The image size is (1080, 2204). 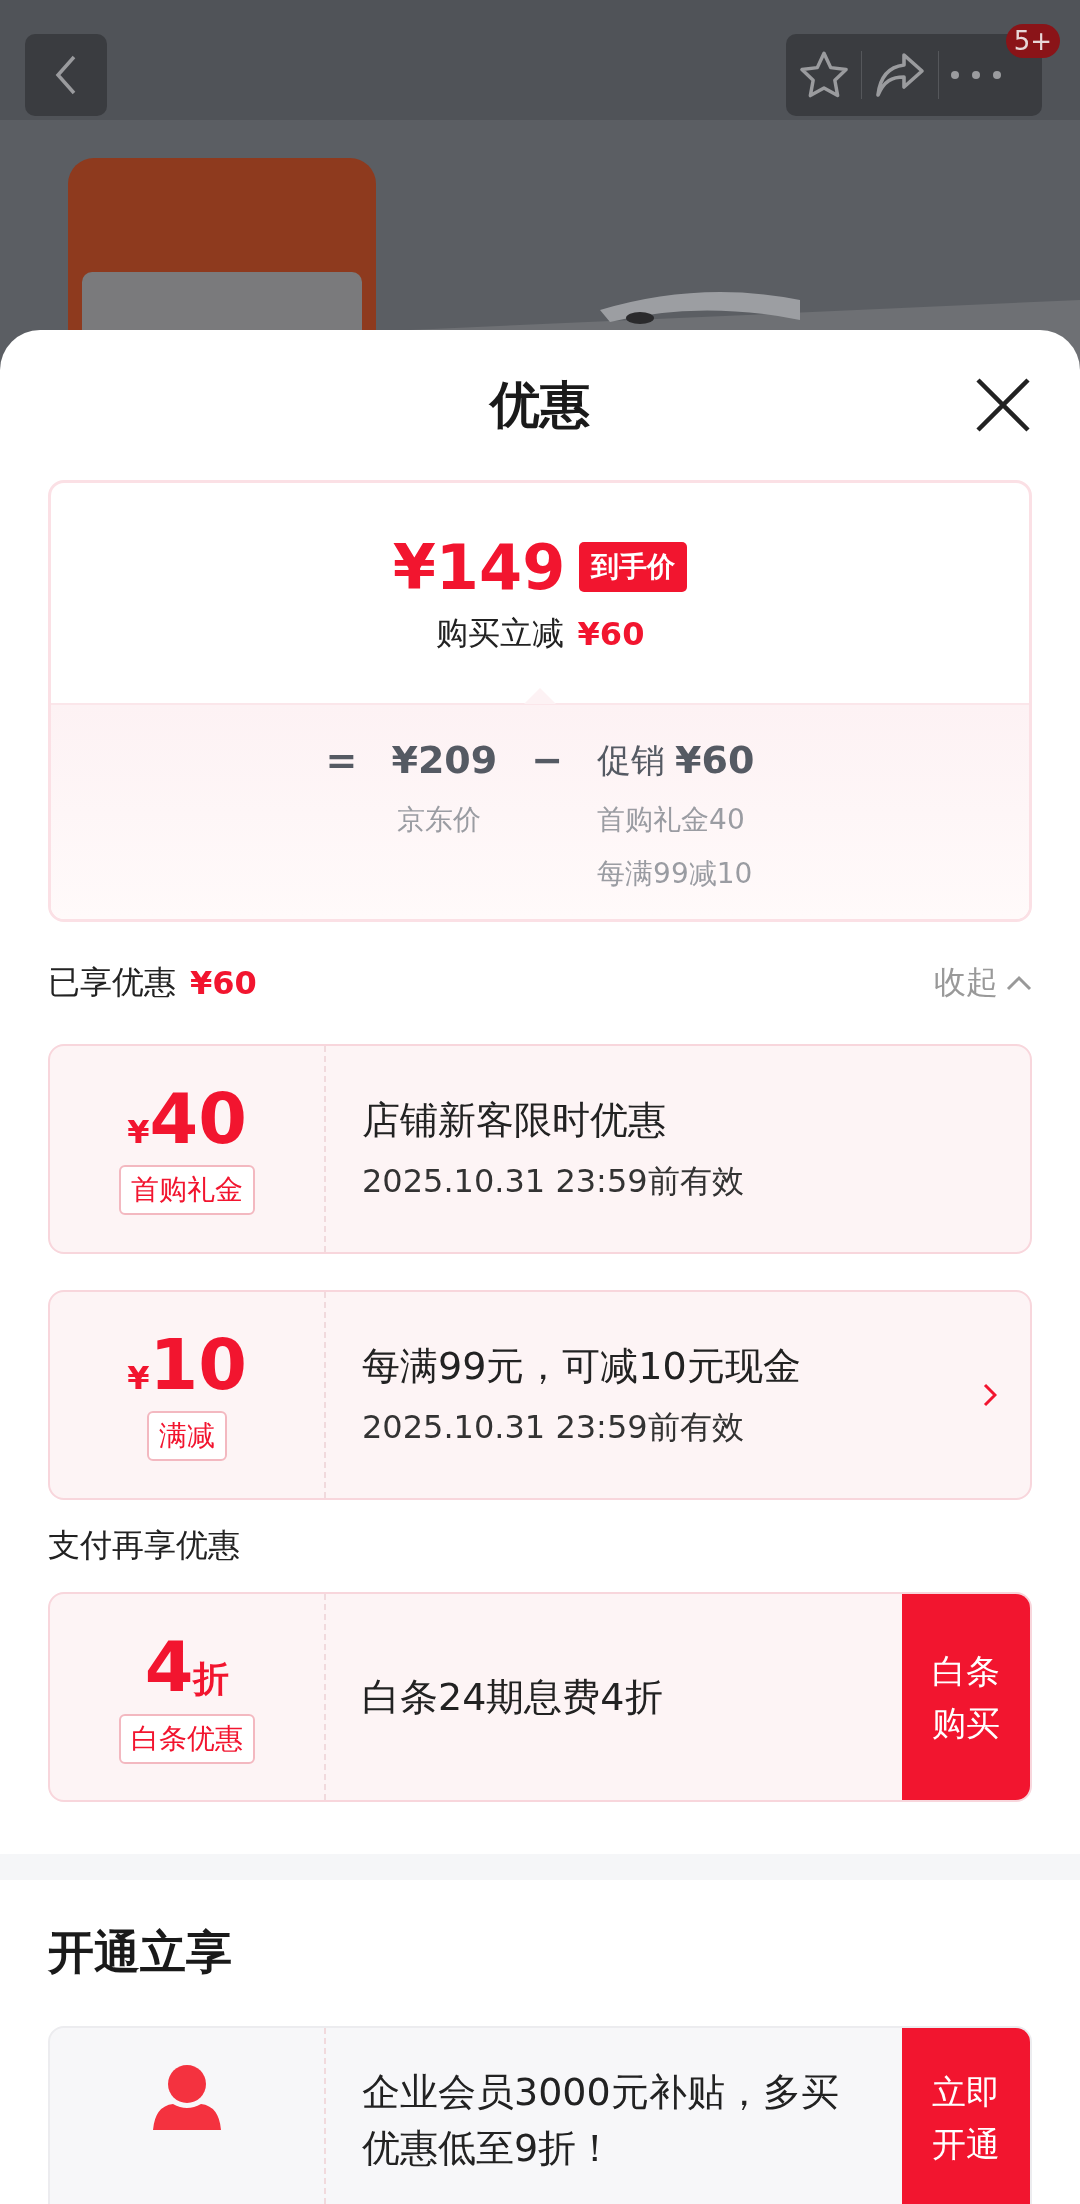 What do you see at coordinates (715, 760) in the screenshot?
I see `promo-amount: ¥60` at bounding box center [715, 760].